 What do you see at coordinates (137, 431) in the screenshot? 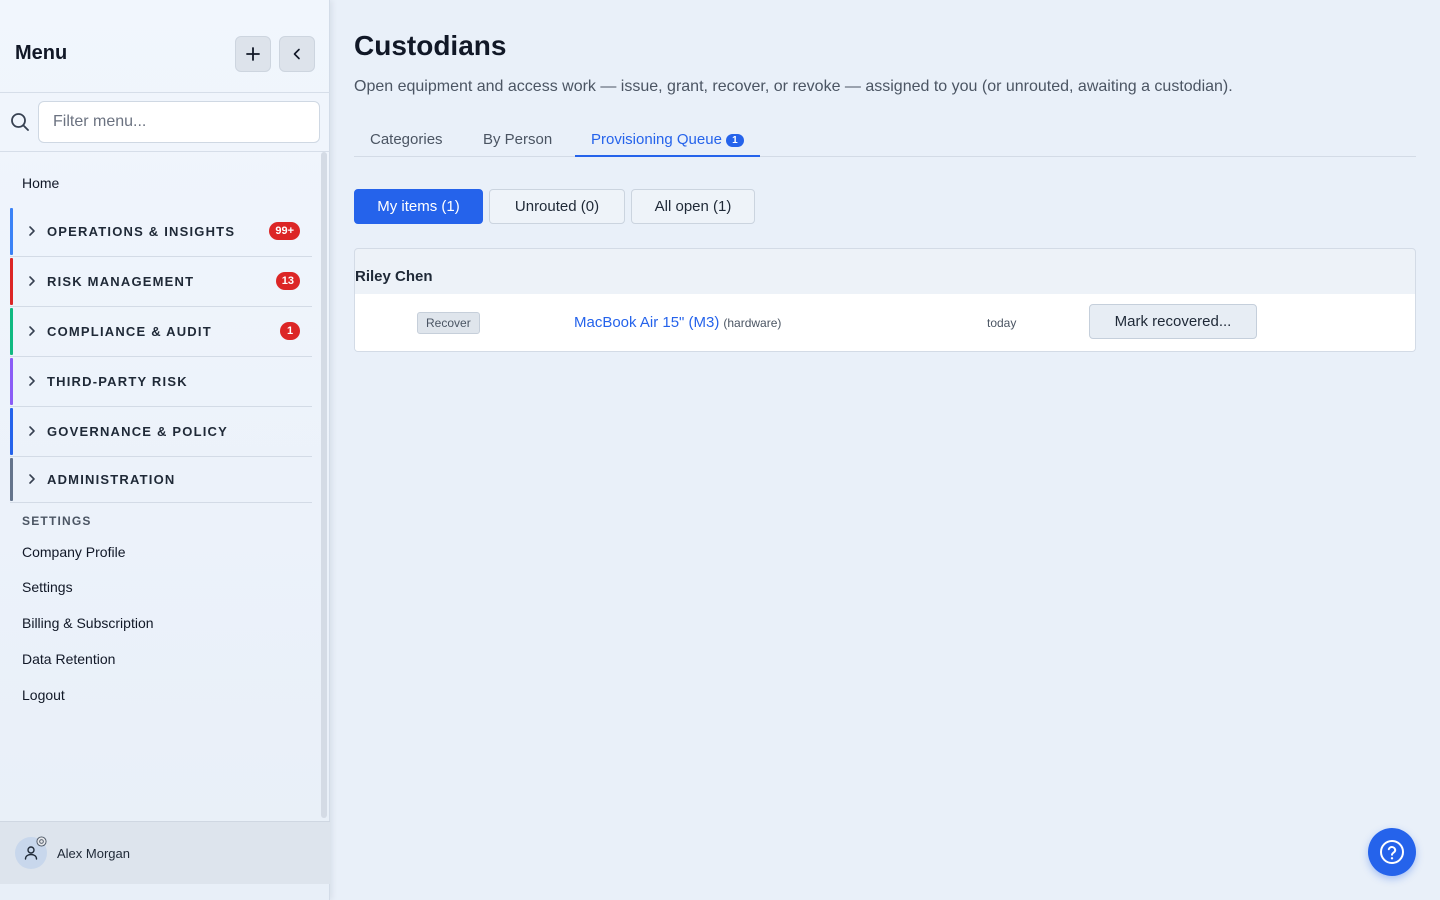
I see `nav-group-label: GOVERNANCE & POLICY` at bounding box center [137, 431].